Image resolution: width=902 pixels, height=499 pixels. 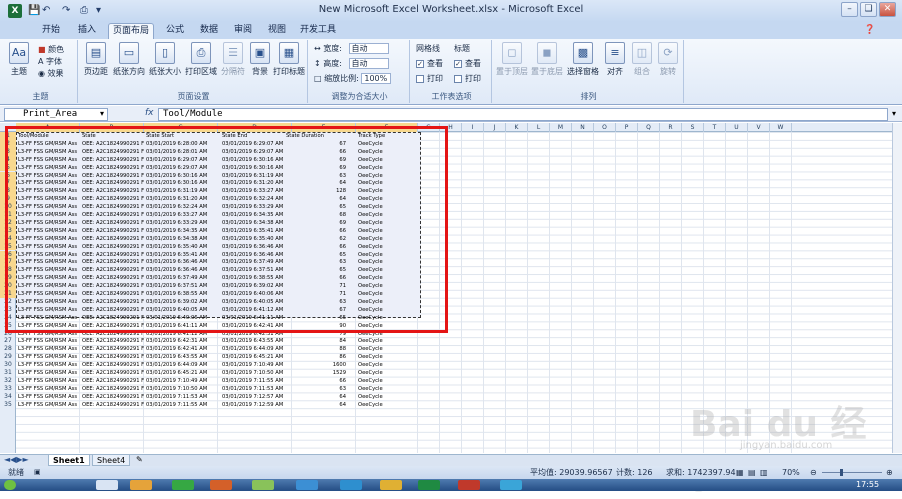 I want to click on column-header-p: P, so click(x=627, y=127).